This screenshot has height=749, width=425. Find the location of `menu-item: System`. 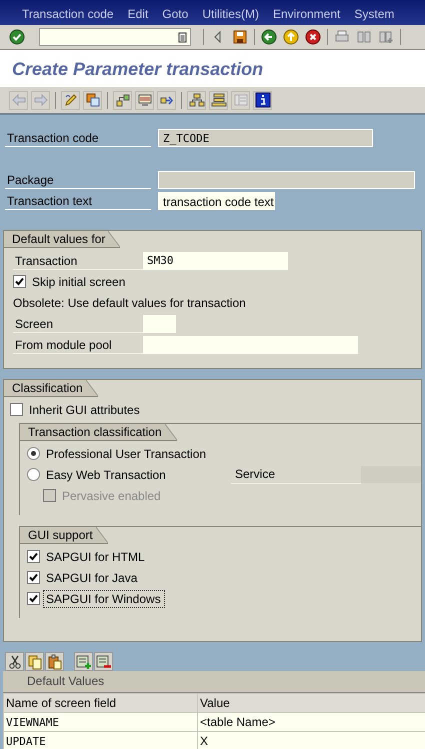

menu-item: System is located at coordinates (374, 14).